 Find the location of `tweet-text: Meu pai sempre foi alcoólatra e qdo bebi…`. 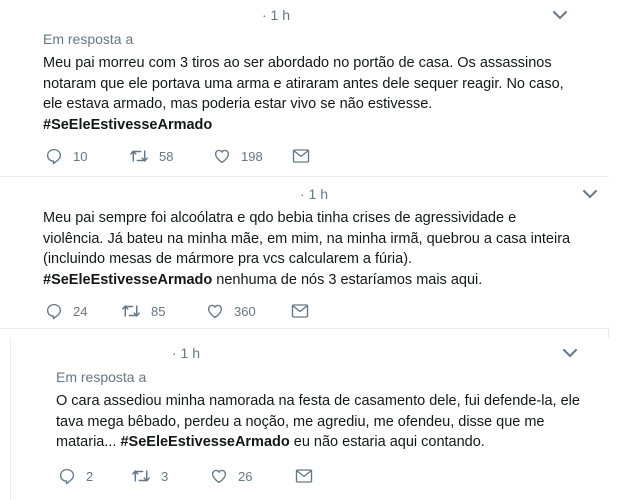

tweet-text: Meu pai sempre foi alcoólatra e qdo bebi… is located at coordinates (307, 249).